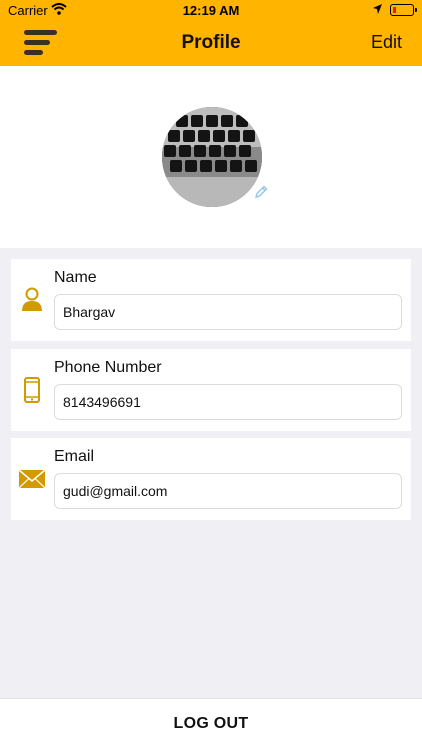  Describe the element at coordinates (261, 194) in the screenshot. I see `pencil-icon` at that location.